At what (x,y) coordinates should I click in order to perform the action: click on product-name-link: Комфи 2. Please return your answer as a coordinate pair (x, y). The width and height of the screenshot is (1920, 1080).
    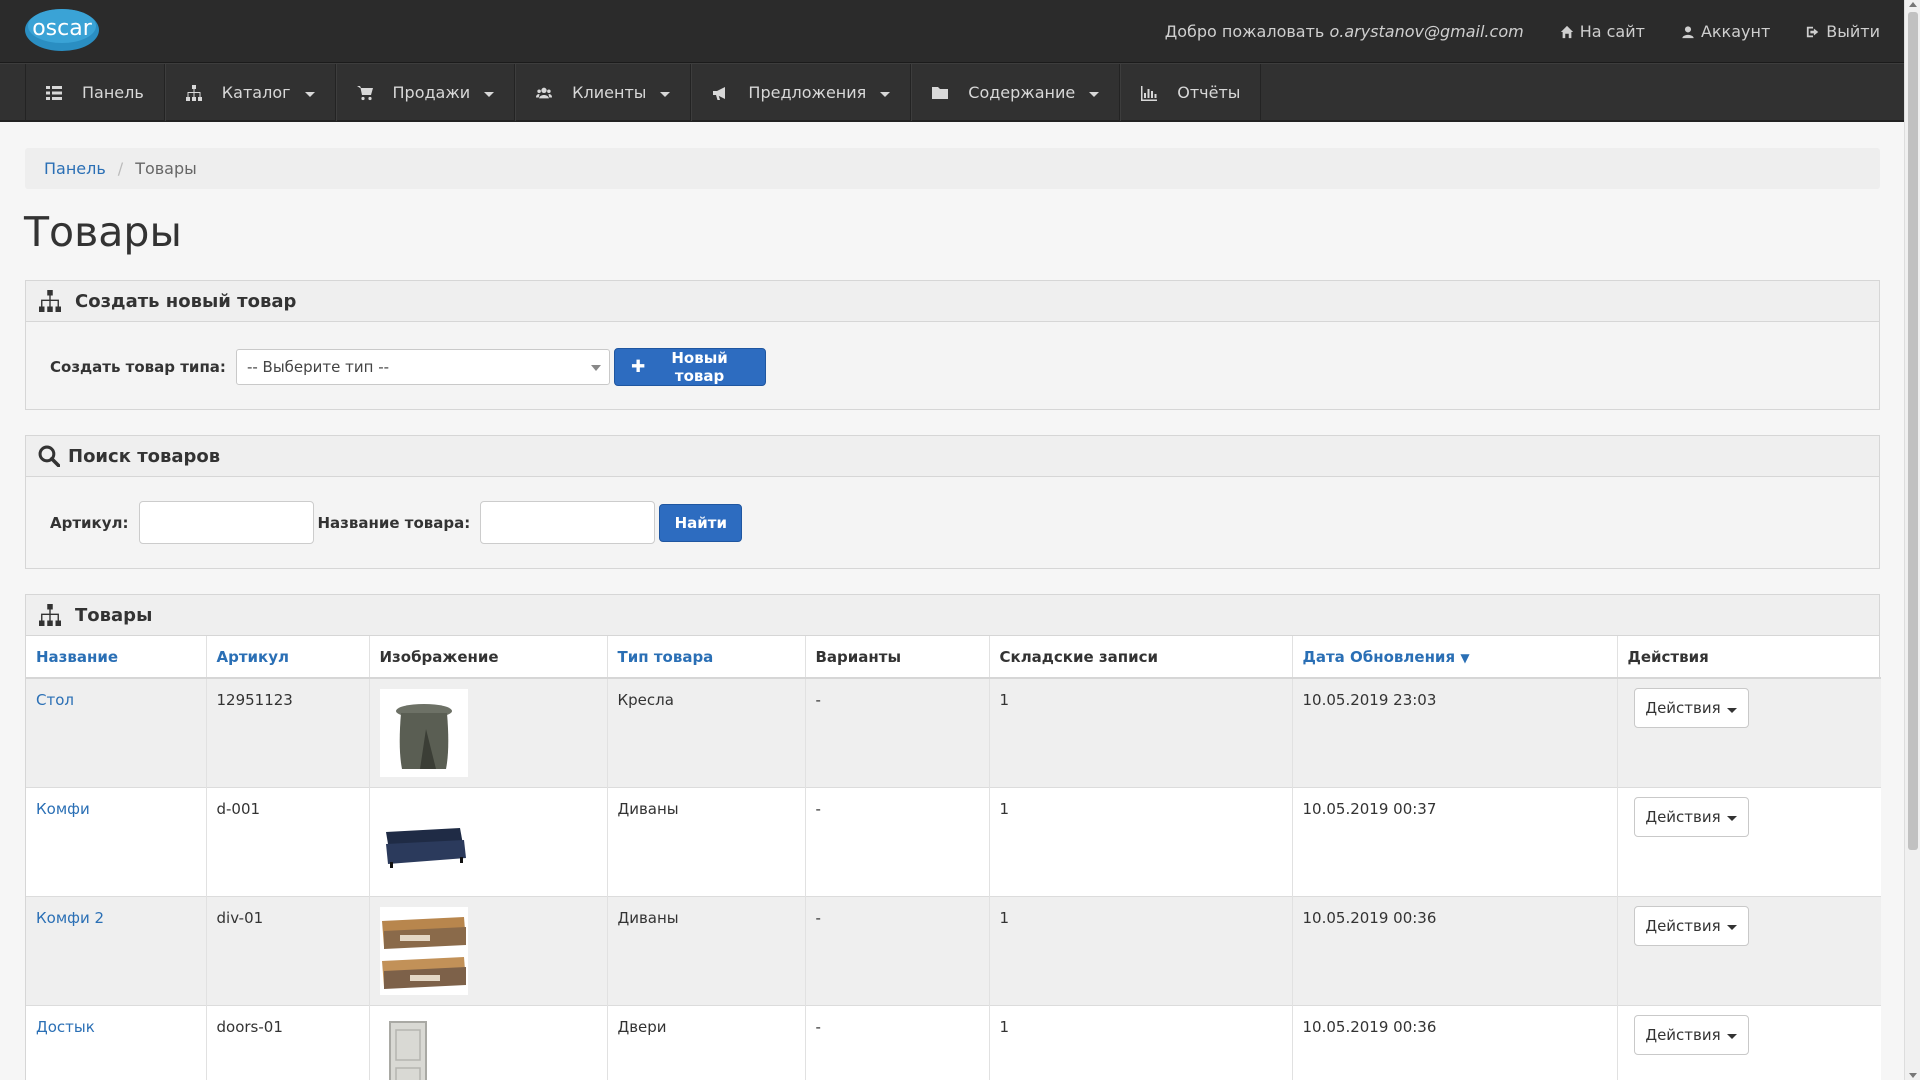
    Looking at the image, I should click on (70, 918).